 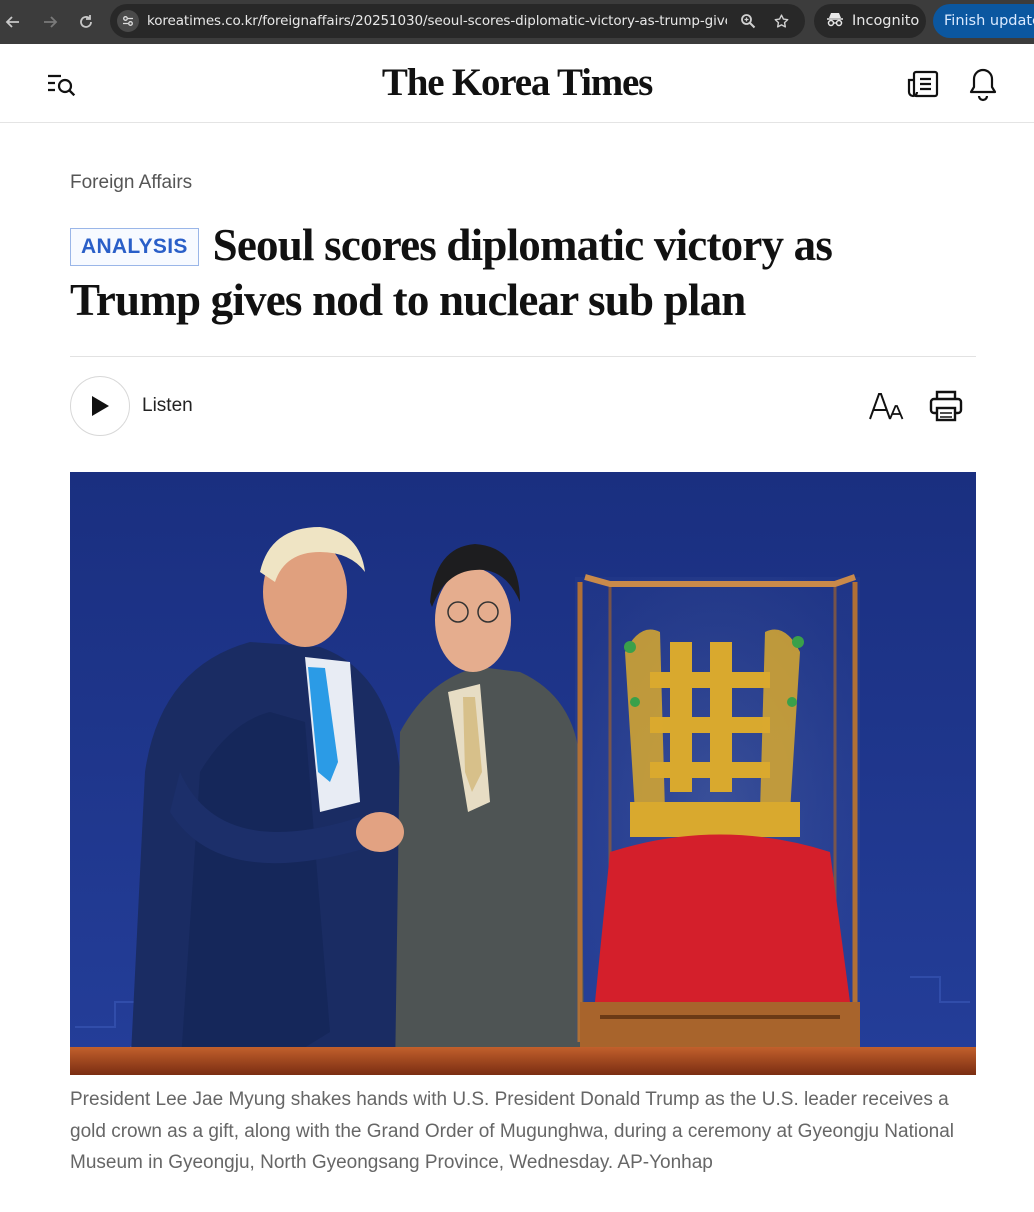 What do you see at coordinates (983, 21) in the screenshot?
I see `finish-update-button: Finish update` at bounding box center [983, 21].